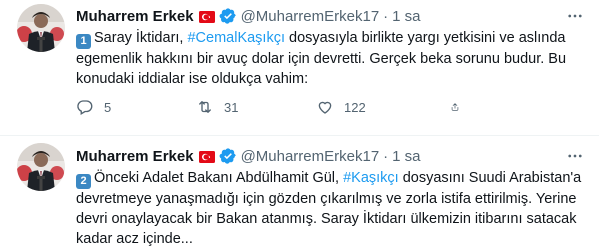 The image size is (599, 247). I want to click on like-button: 122, so click(366, 107).